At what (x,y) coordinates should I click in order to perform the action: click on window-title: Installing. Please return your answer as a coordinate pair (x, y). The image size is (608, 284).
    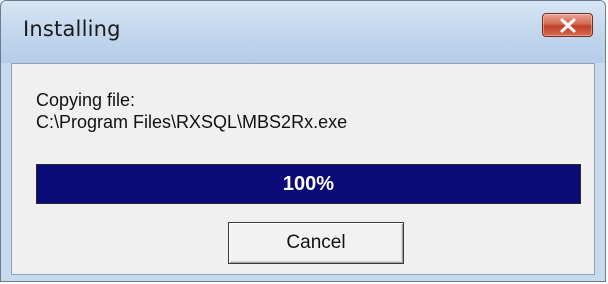
    Looking at the image, I should click on (72, 29).